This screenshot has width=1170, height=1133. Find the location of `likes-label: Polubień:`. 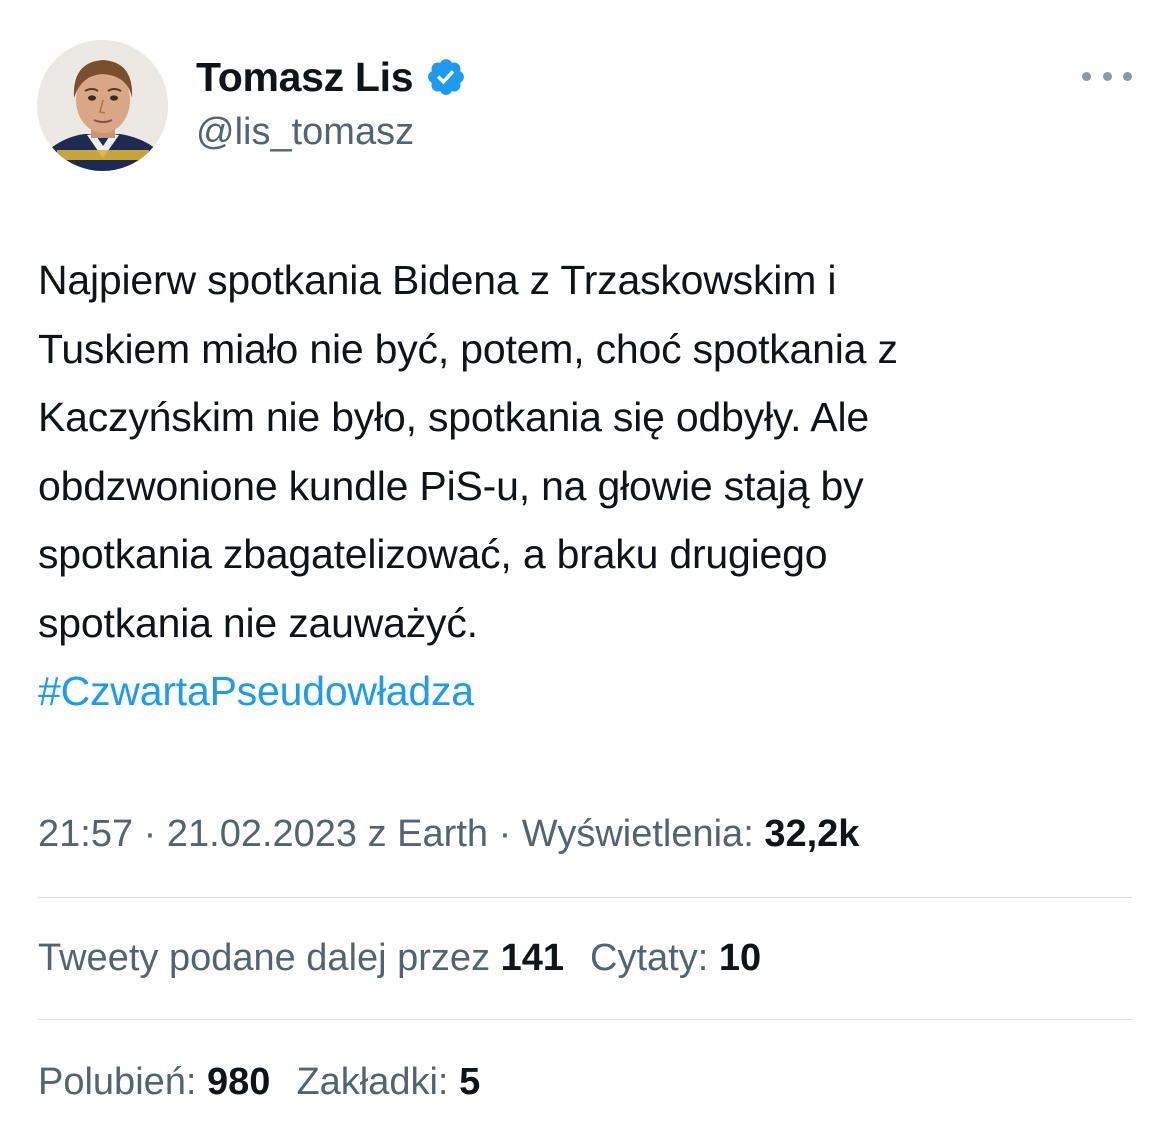

likes-label: Polubień: is located at coordinates (117, 1082).